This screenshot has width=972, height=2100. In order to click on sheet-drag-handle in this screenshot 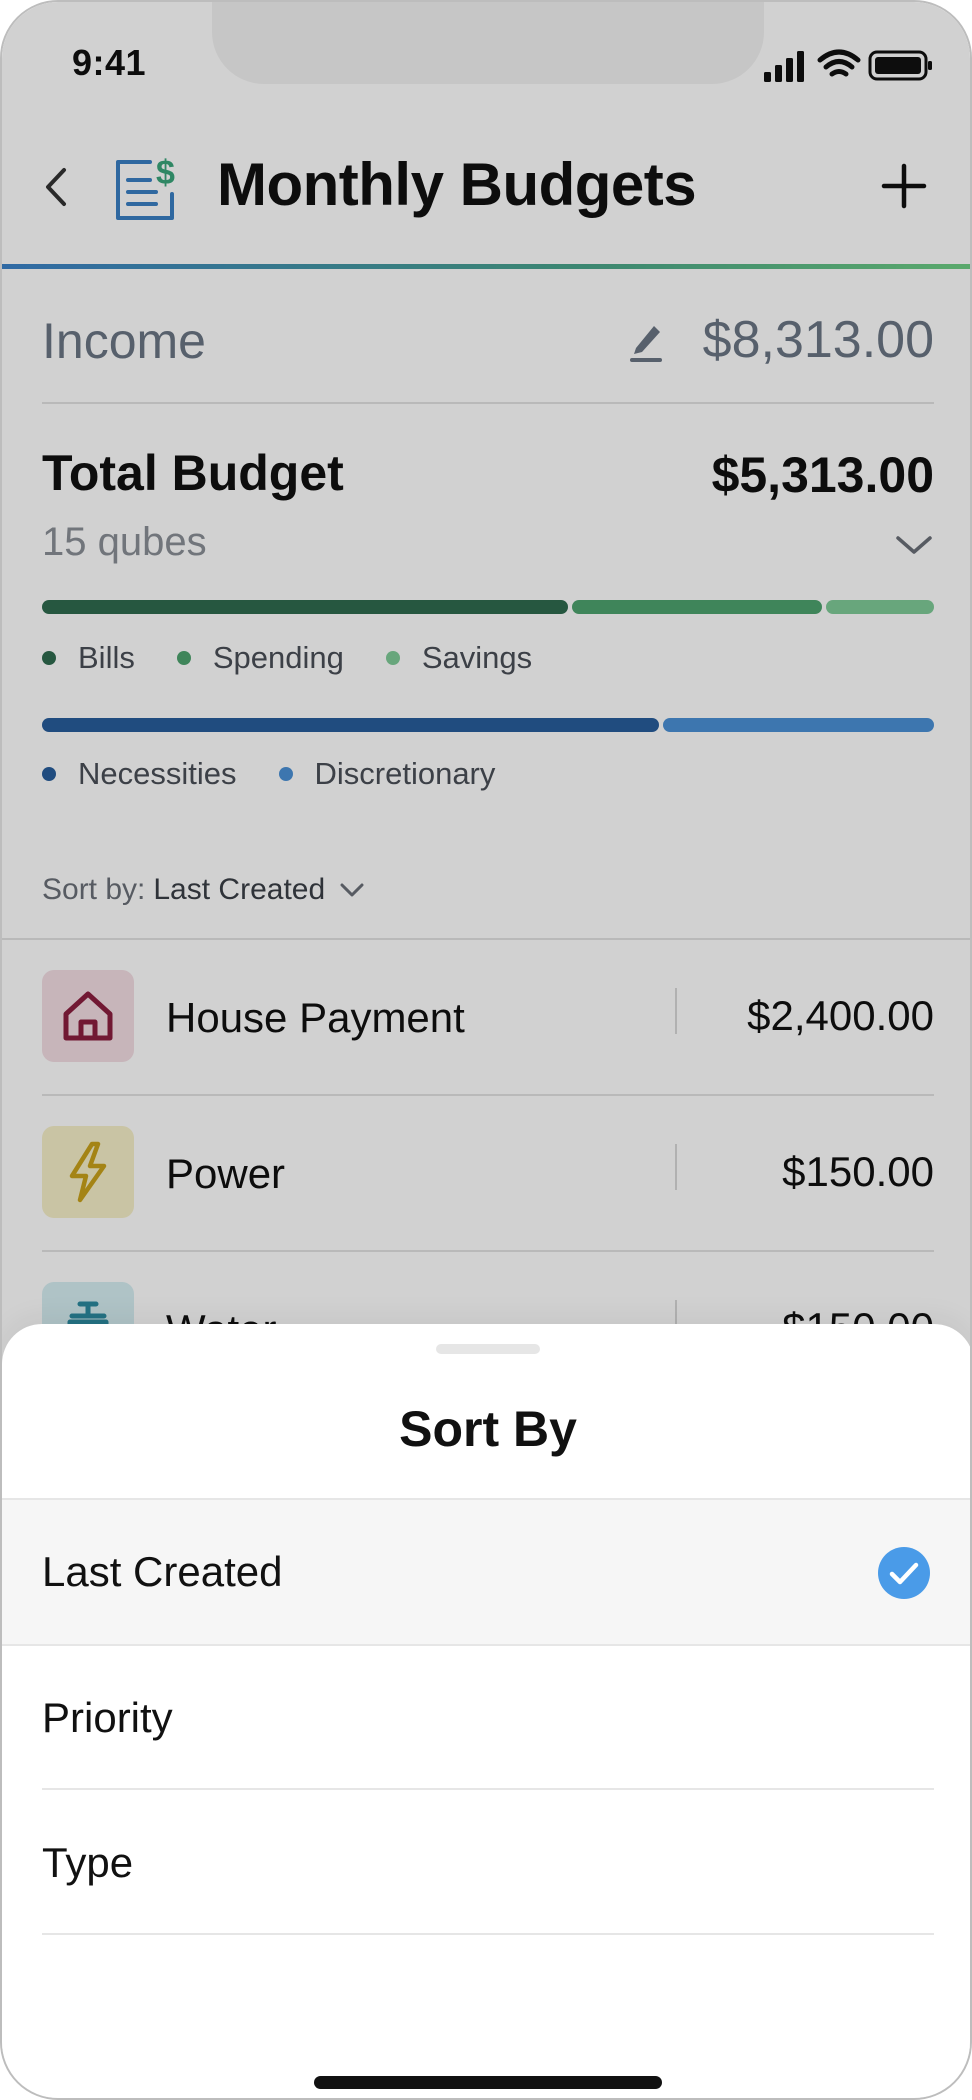, I will do `click(488, 1349)`.